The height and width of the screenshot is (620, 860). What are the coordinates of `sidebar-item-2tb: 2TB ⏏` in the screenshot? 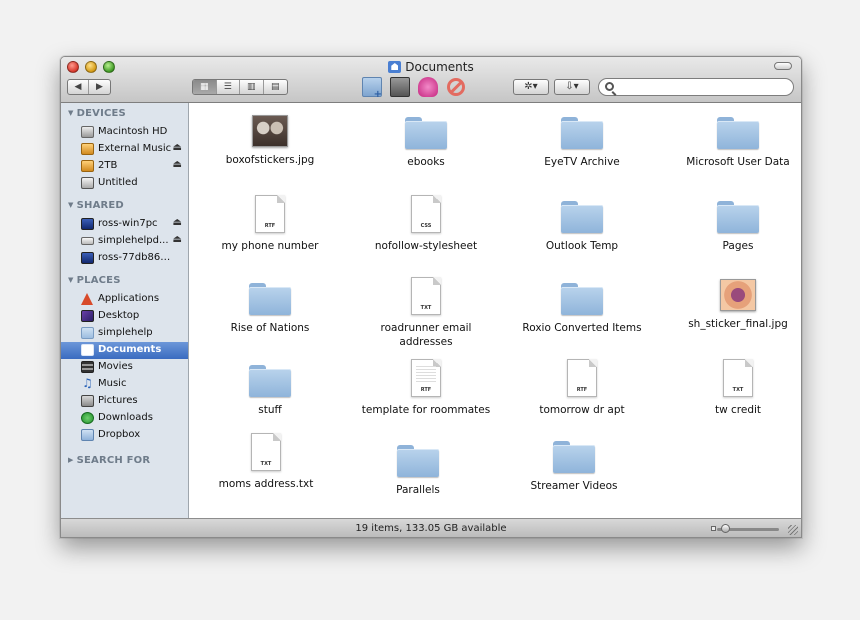 It's located at (124, 166).